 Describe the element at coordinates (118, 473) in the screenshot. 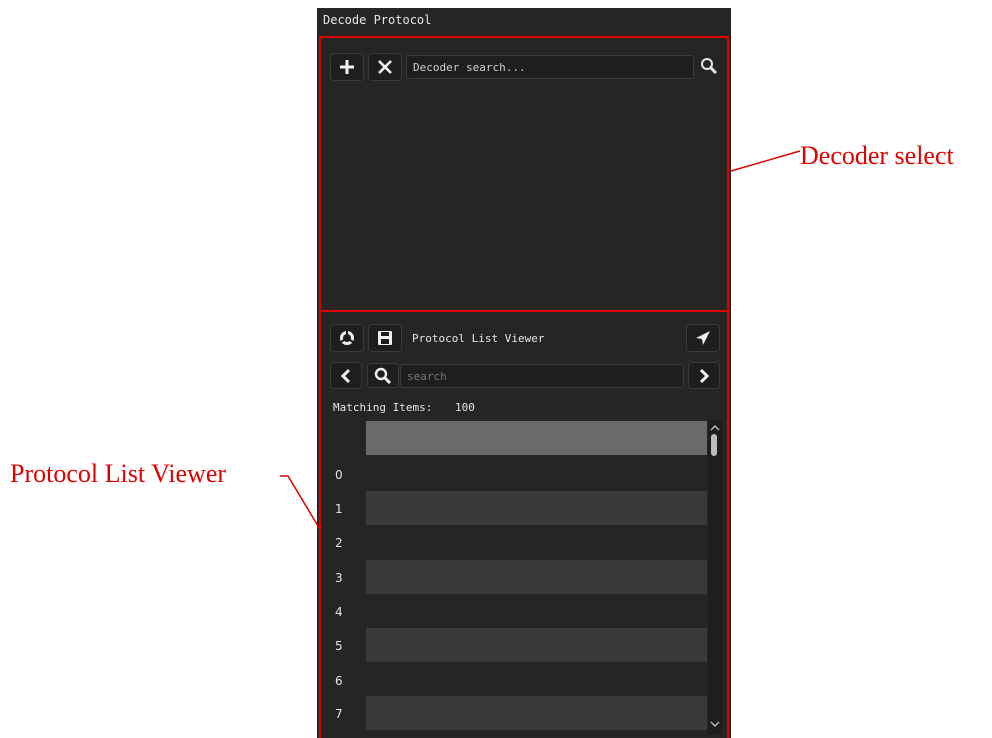

I see `protocol-list-viewer-callout: Protocol List Viewer` at that location.